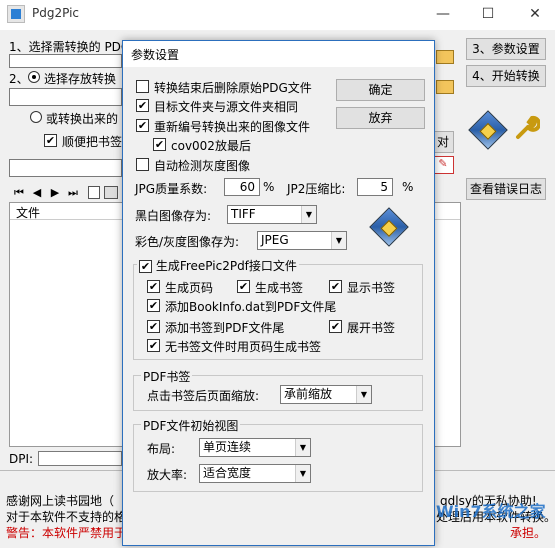  What do you see at coordinates (225, 328) in the screenshot?
I see `add-bm-tail-label: 添加书签到PDF文件尾` at bounding box center [225, 328].